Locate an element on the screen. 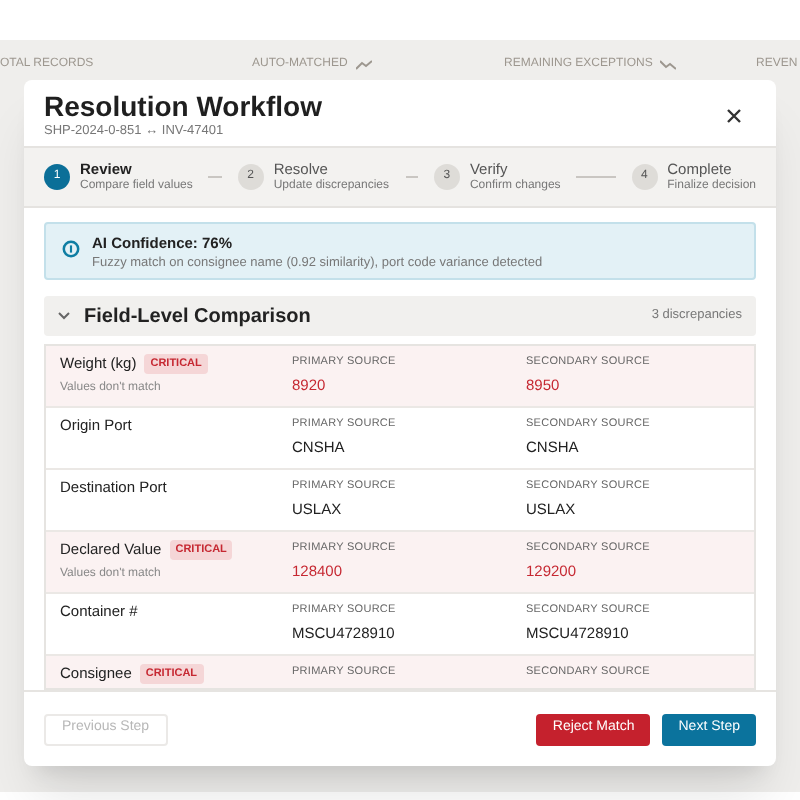 This screenshot has width=800, height=800. close-button is located at coordinates (734, 116).